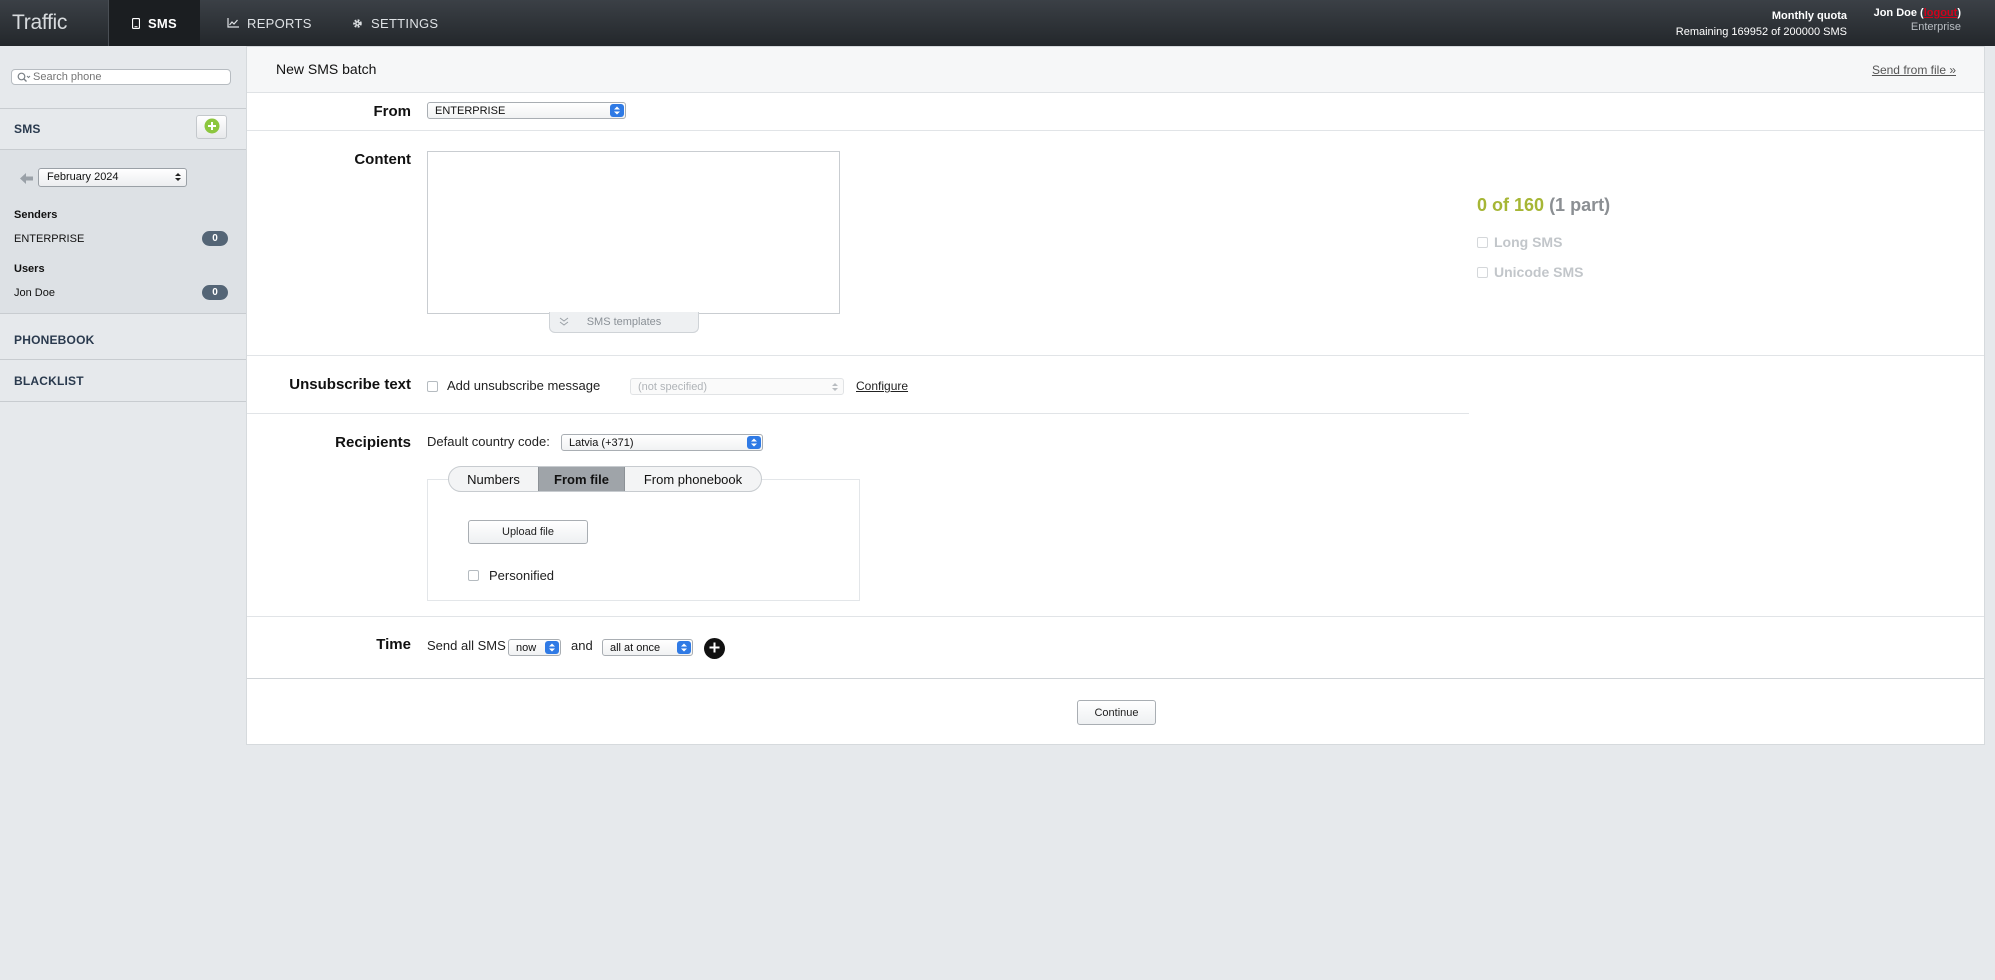 The height and width of the screenshot is (980, 1995). What do you see at coordinates (392, 111) in the screenshot?
I see `from-label: From` at bounding box center [392, 111].